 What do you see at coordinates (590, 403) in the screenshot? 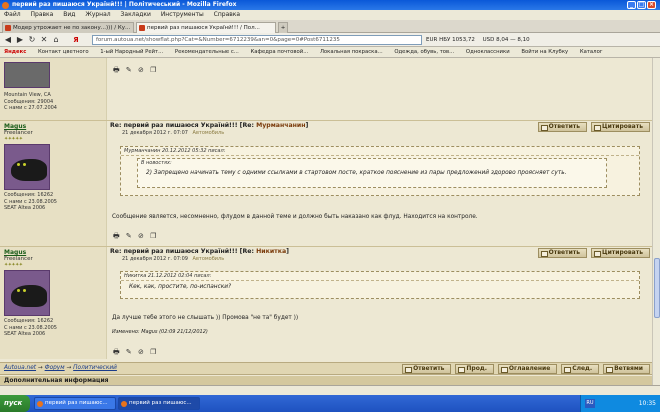
I see `language-indicator: RU` at bounding box center [590, 403].